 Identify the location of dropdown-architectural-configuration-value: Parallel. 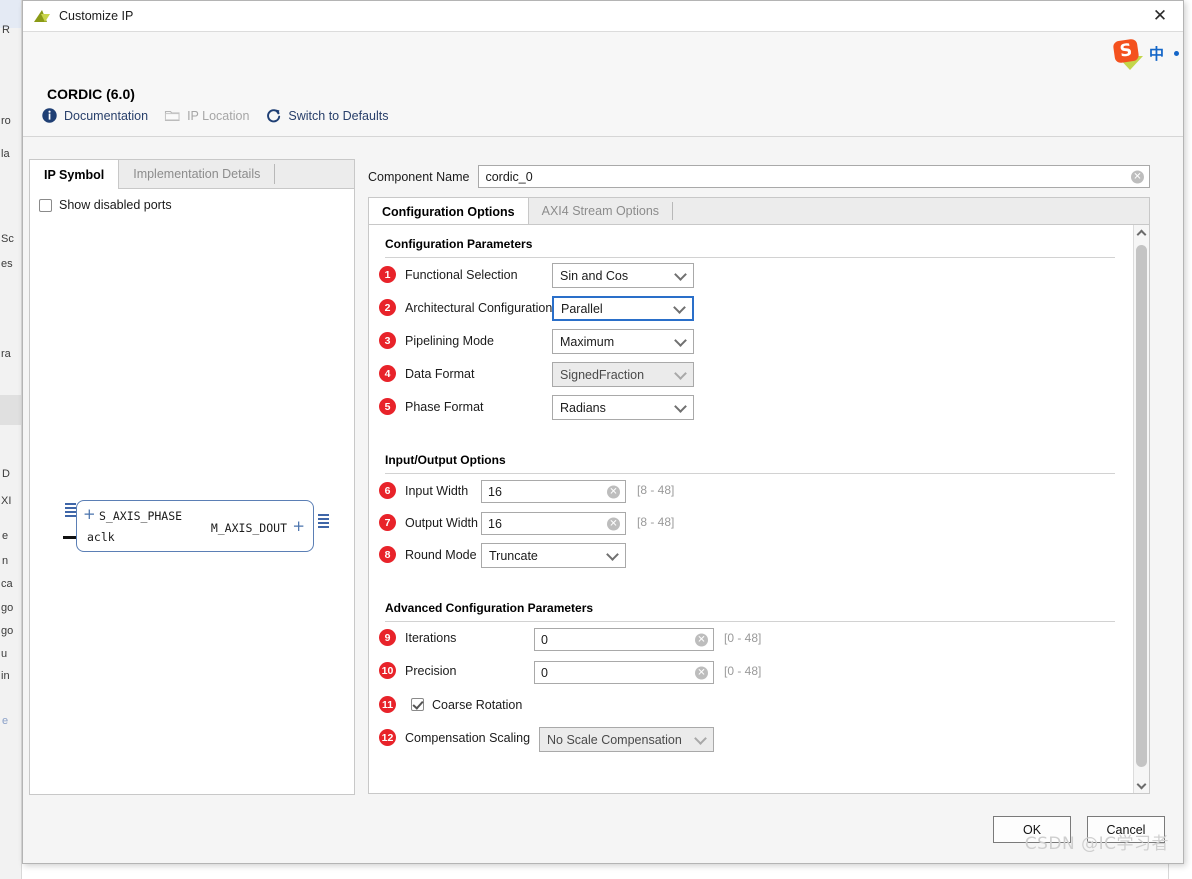
(582, 308).